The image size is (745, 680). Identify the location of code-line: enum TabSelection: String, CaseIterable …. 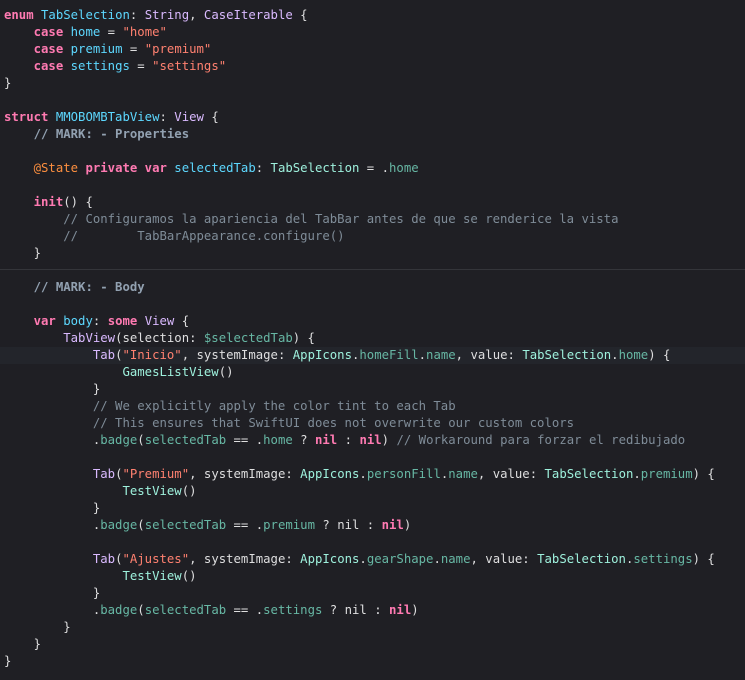
(372, 15).